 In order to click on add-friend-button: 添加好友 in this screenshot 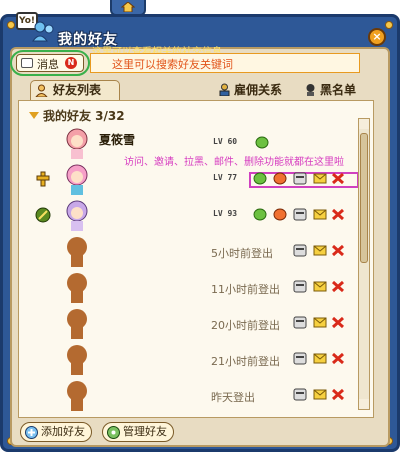, I will do `click(56, 432)`.